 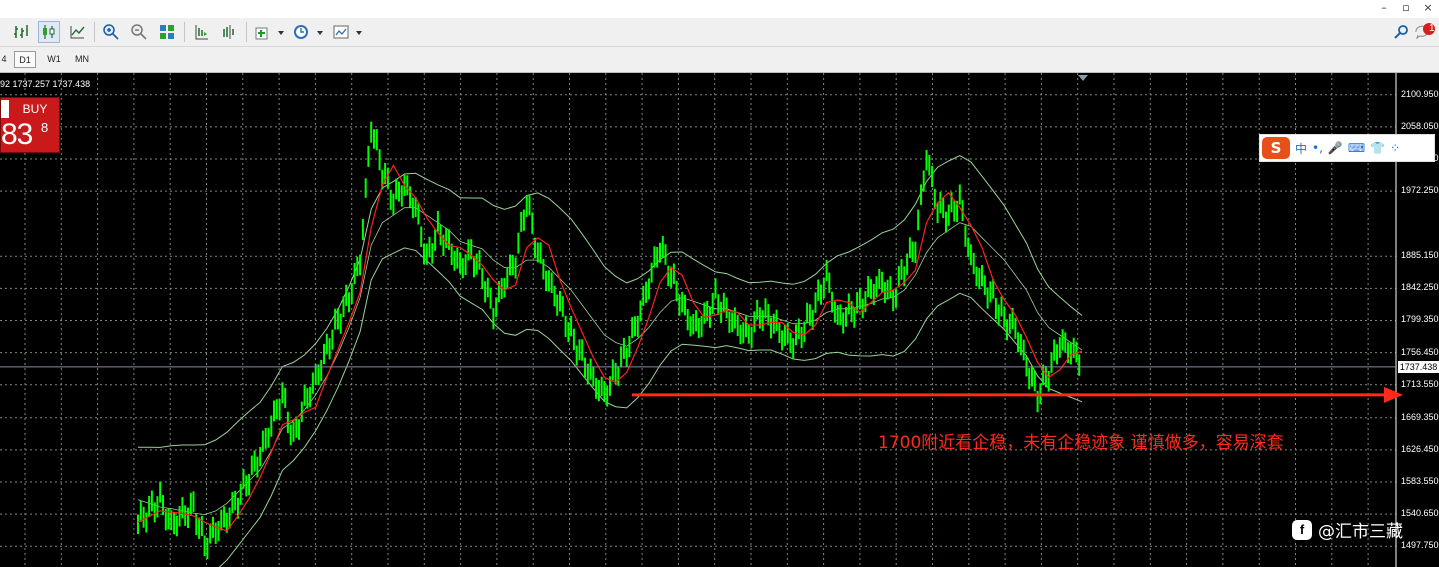 I want to click on minimize-button: –, so click(x=1384, y=7).